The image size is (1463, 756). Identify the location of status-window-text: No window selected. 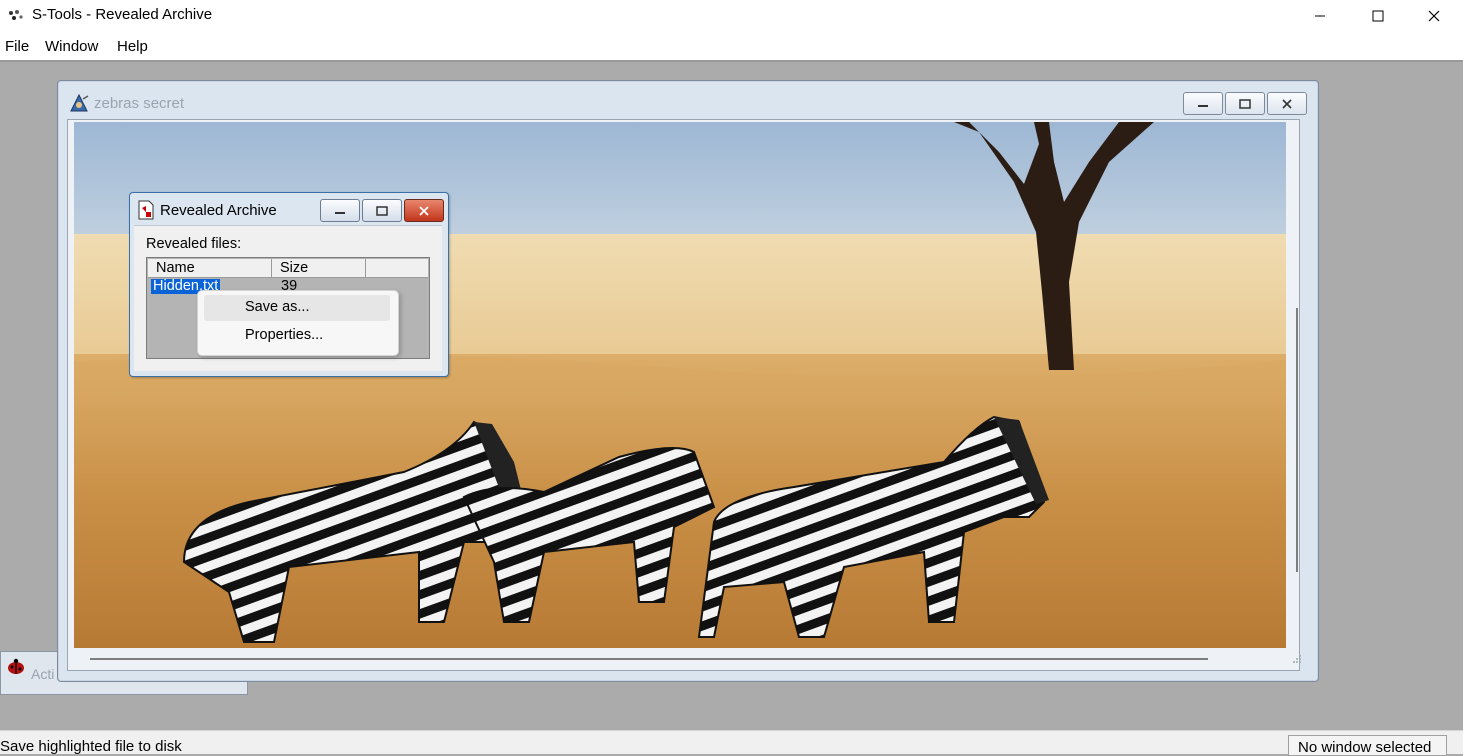
(1365, 747).